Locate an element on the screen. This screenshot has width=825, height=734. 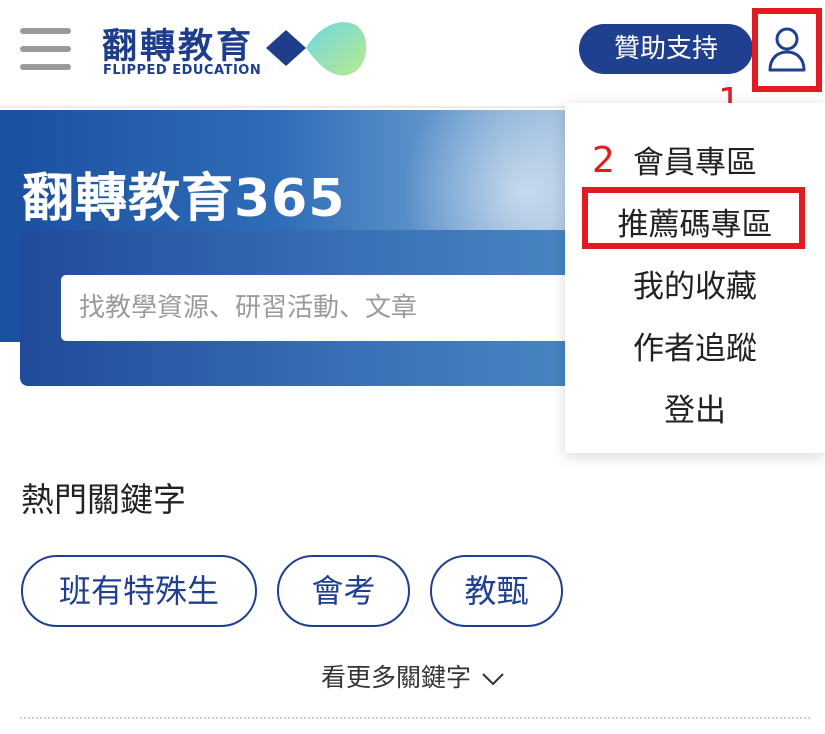
see-more-keywords-link: 看更多關鍵字 is located at coordinates (413, 676).